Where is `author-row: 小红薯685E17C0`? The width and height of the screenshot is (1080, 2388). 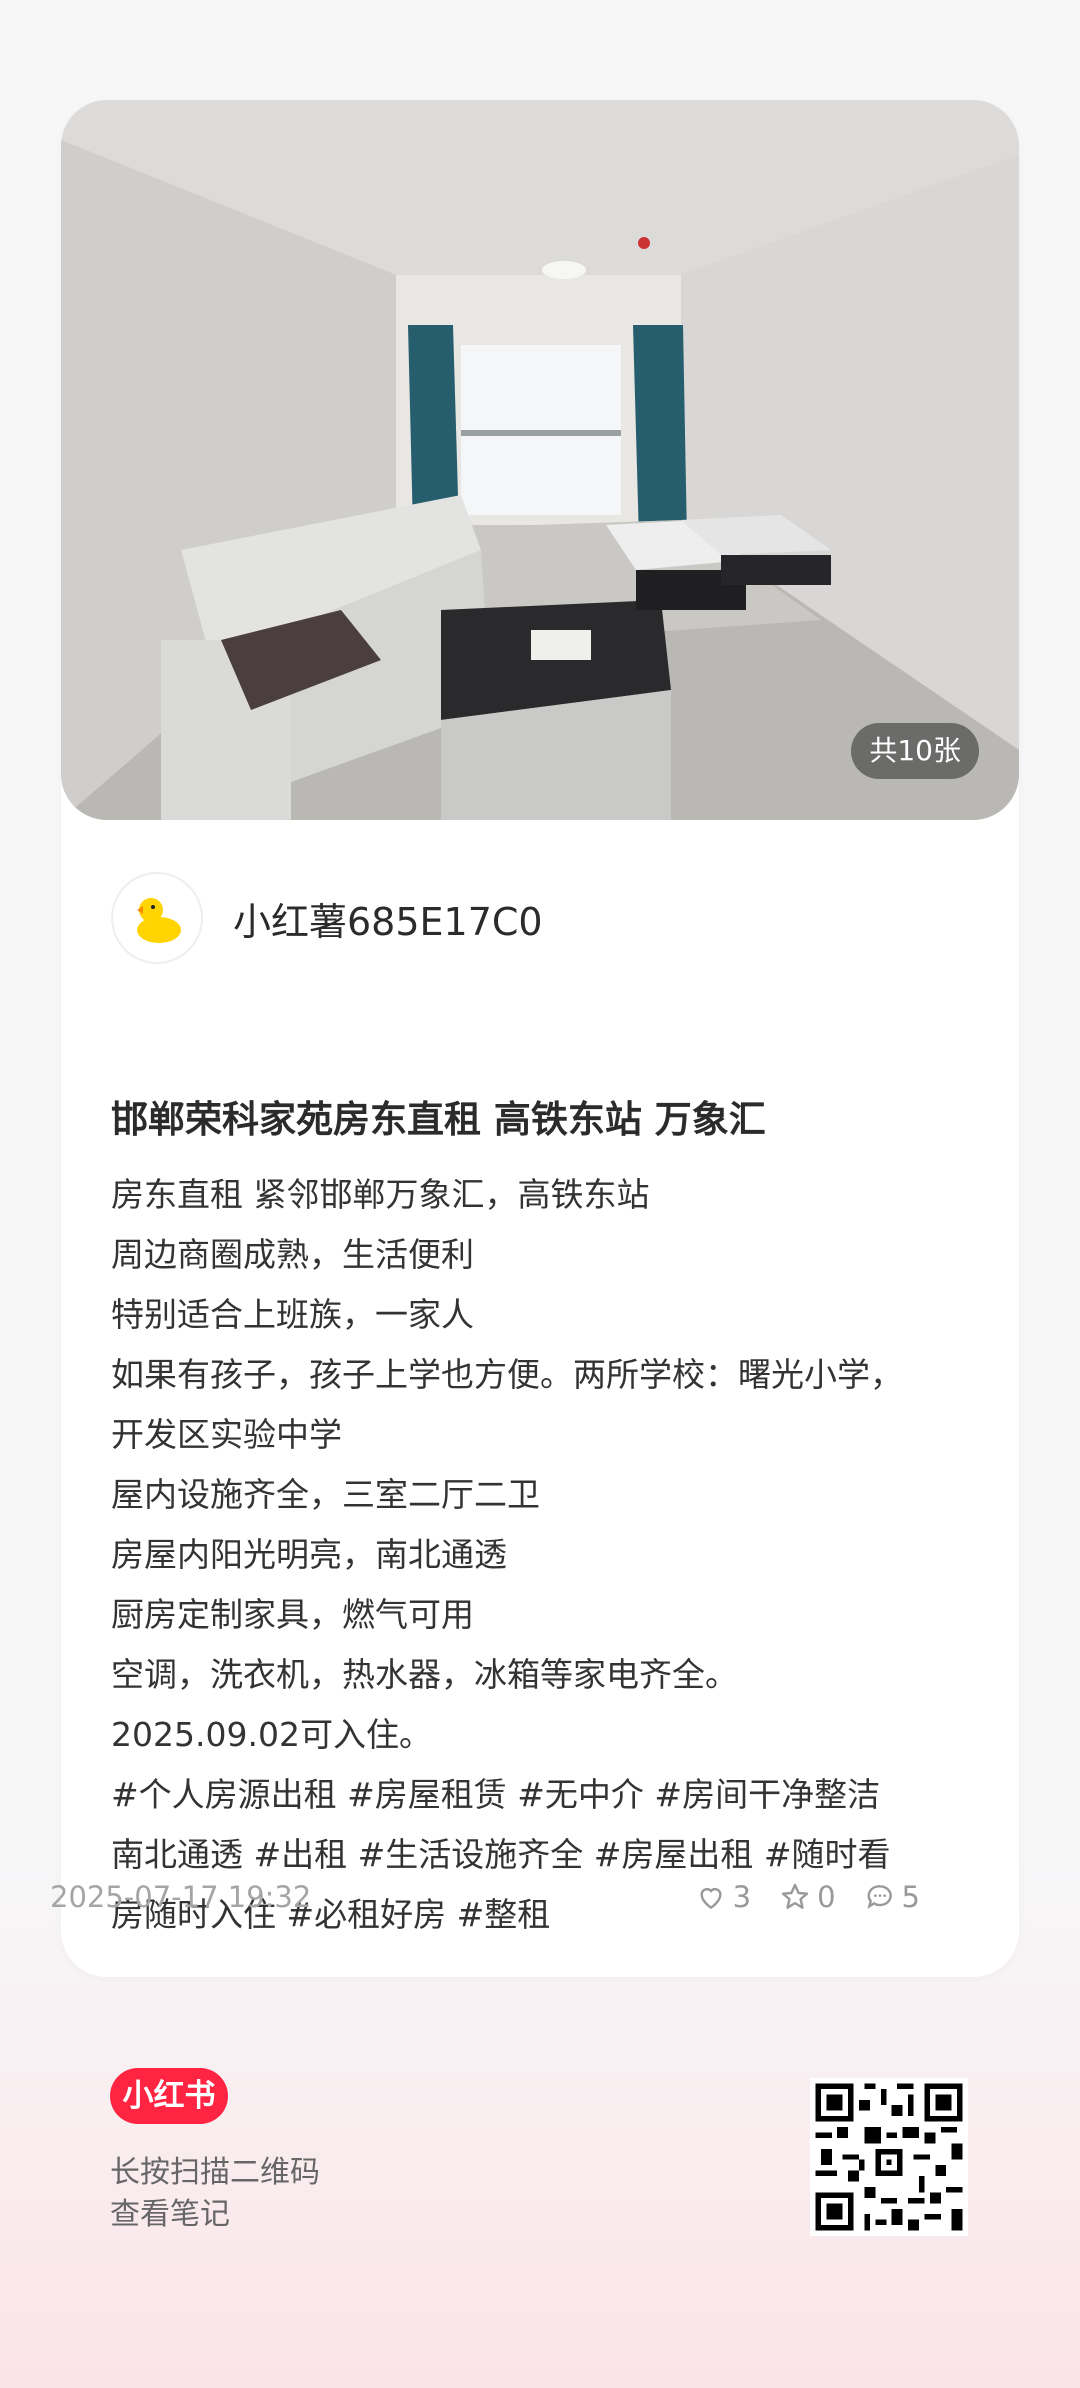
author-row: 小红薯685E17C0 is located at coordinates (327, 918).